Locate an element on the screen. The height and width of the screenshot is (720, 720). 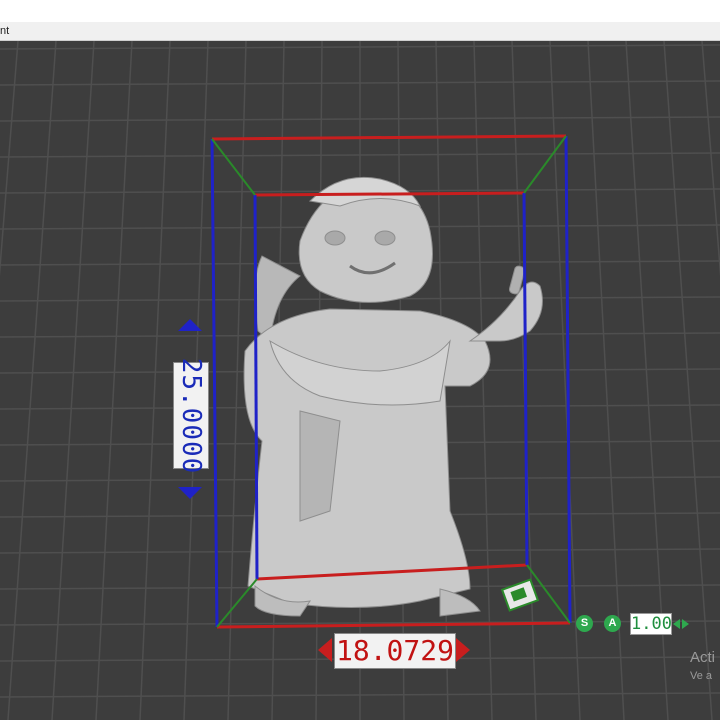
scale-increase-icon is located at coordinates (685, 624).